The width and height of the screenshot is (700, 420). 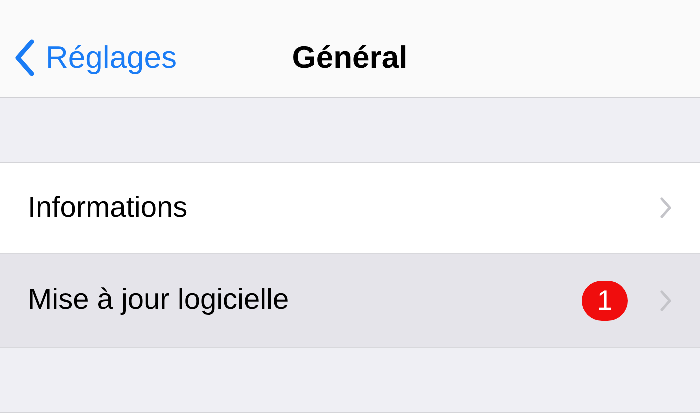 What do you see at coordinates (25, 57) in the screenshot?
I see `back-chevron-icon` at bounding box center [25, 57].